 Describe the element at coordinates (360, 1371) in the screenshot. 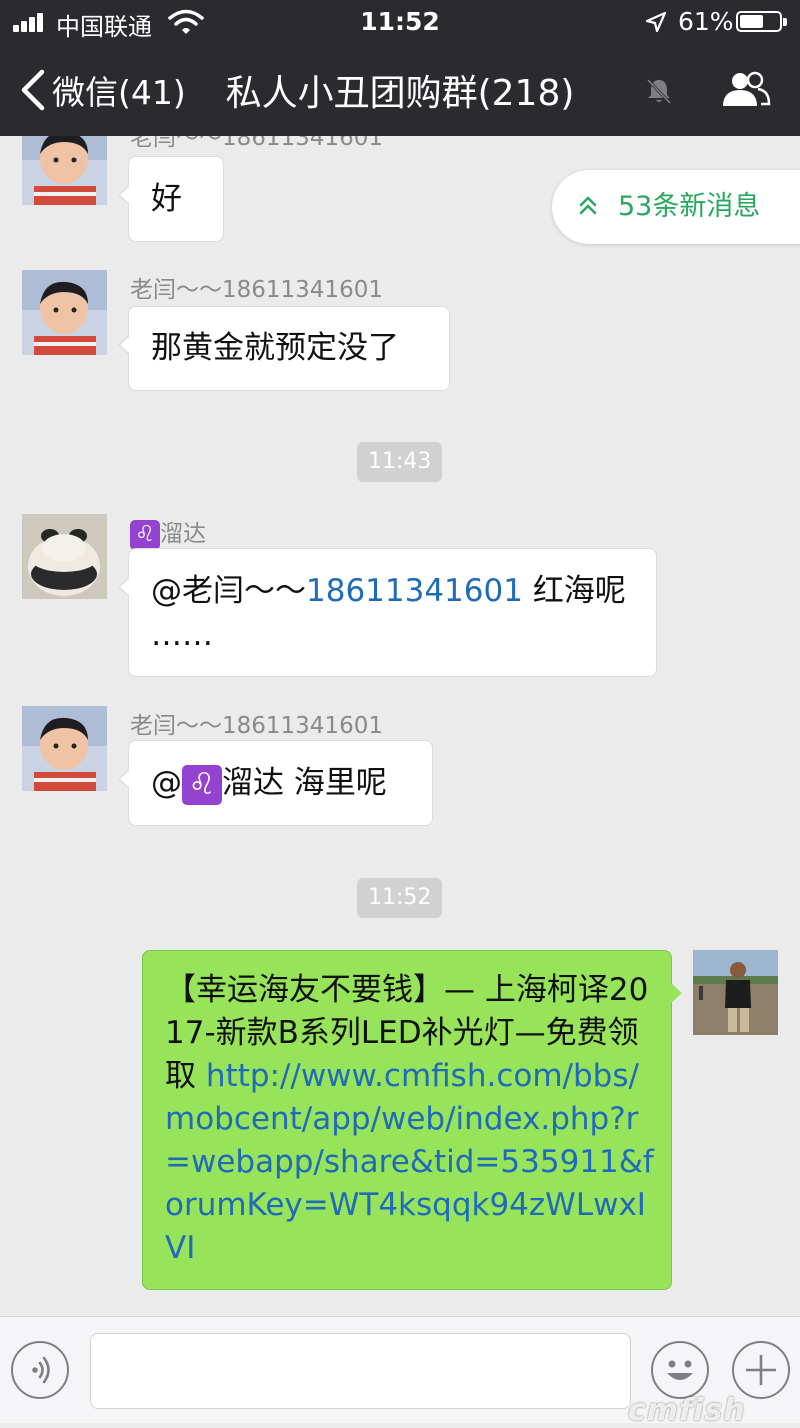

I see `message-input` at that location.